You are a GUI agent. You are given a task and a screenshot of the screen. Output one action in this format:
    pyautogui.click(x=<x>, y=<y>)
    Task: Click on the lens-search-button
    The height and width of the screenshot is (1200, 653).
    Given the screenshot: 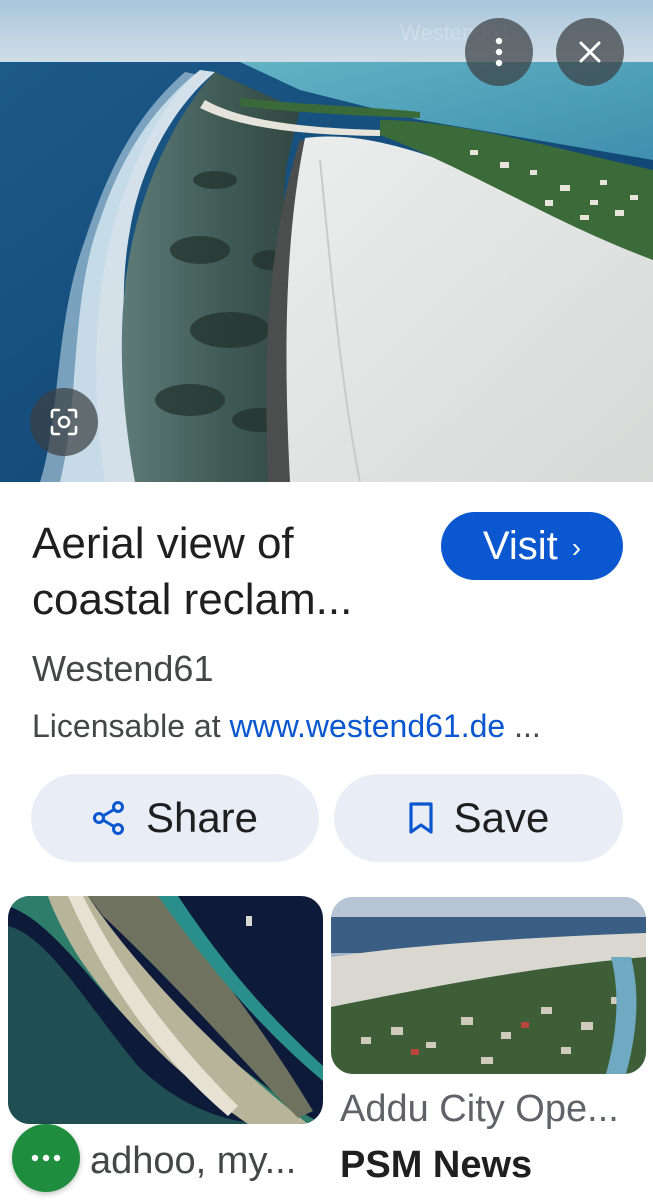 What is the action you would take?
    pyautogui.click(x=64, y=422)
    